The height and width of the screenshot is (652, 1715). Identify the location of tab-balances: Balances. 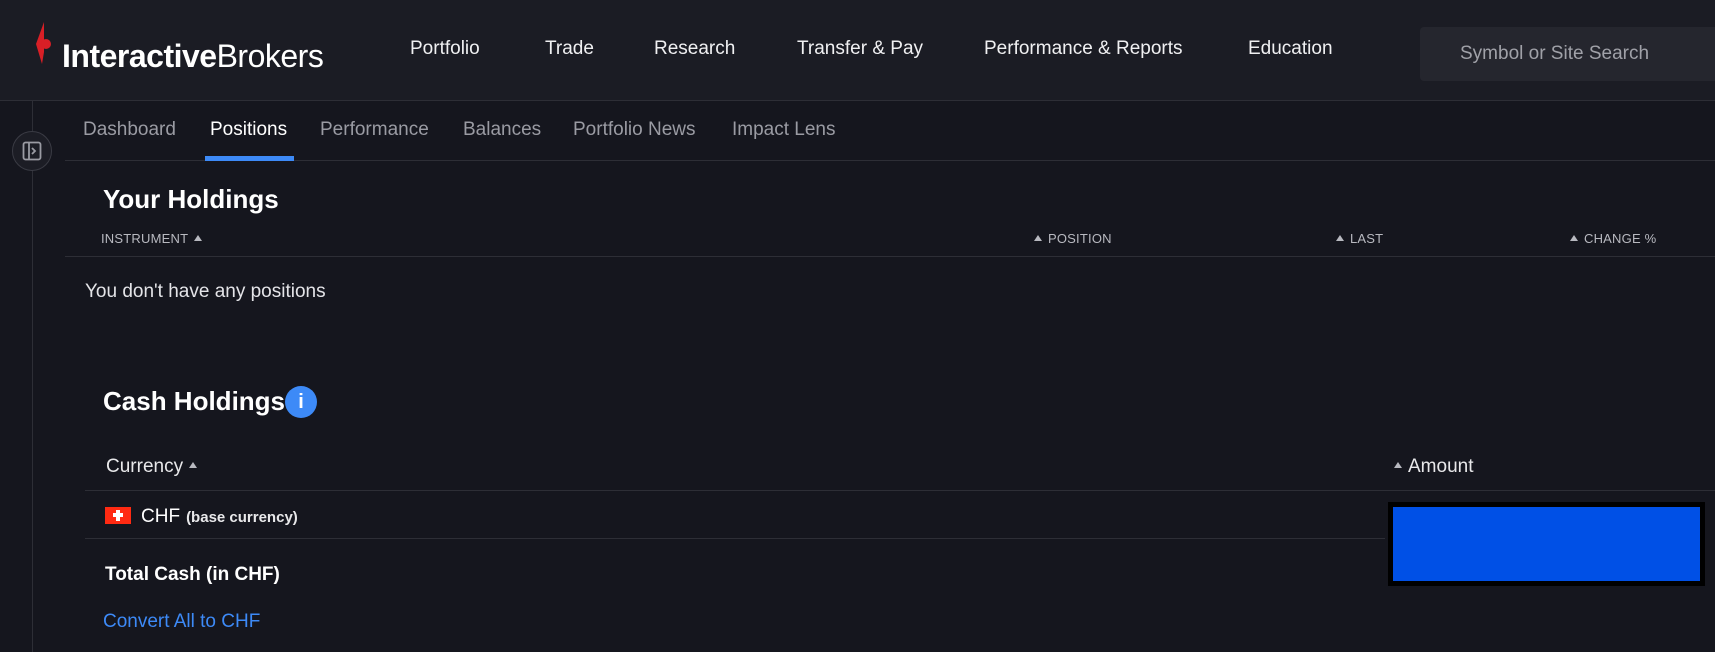
(502, 130).